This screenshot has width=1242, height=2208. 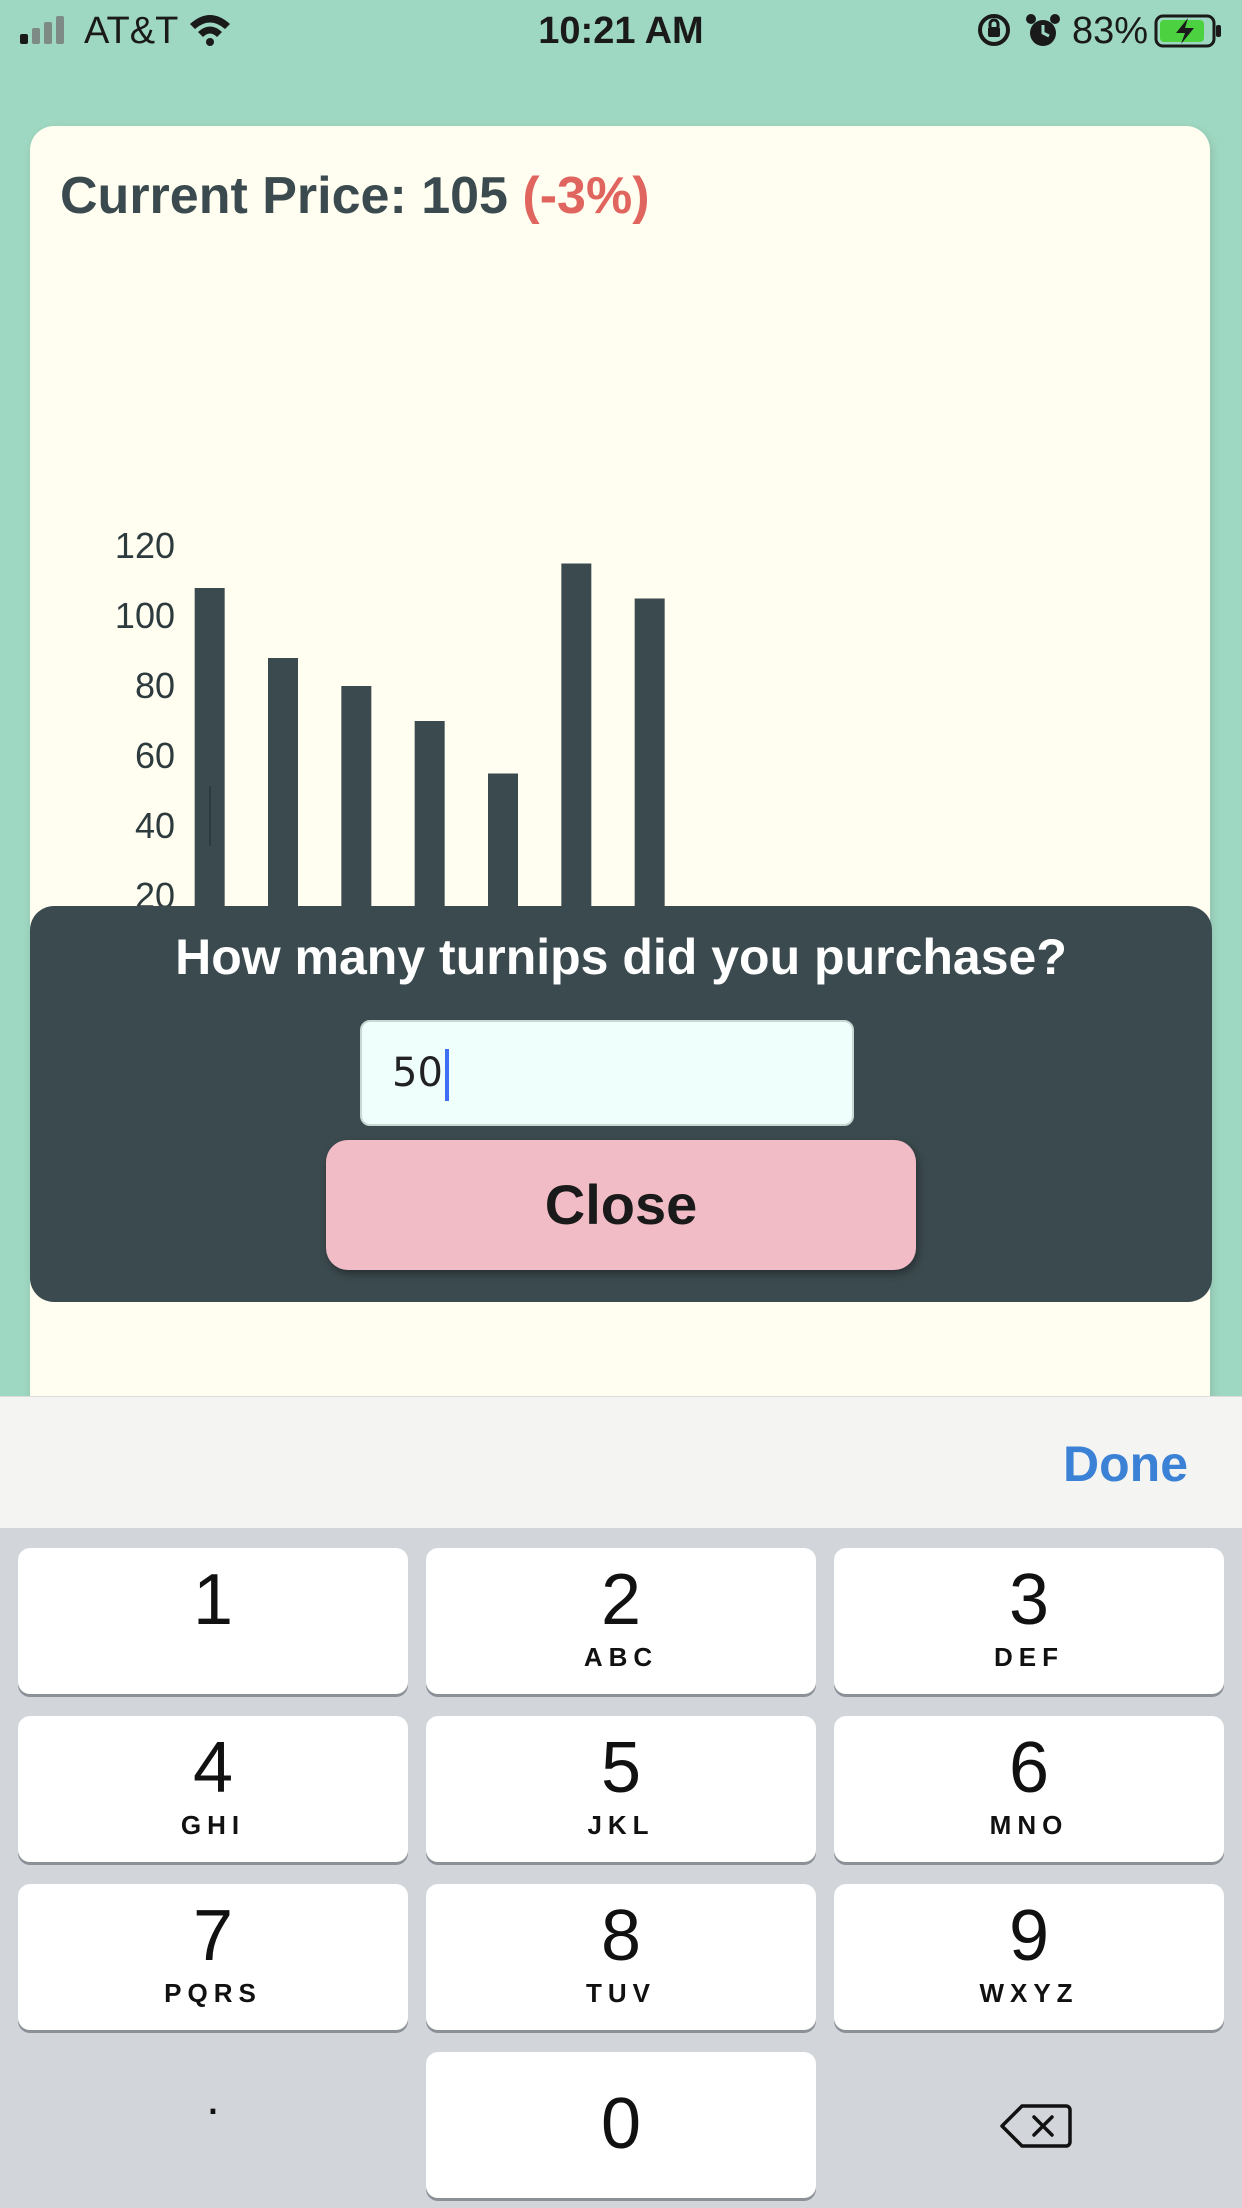 I want to click on key-letters: GHI, so click(x=213, y=1825).